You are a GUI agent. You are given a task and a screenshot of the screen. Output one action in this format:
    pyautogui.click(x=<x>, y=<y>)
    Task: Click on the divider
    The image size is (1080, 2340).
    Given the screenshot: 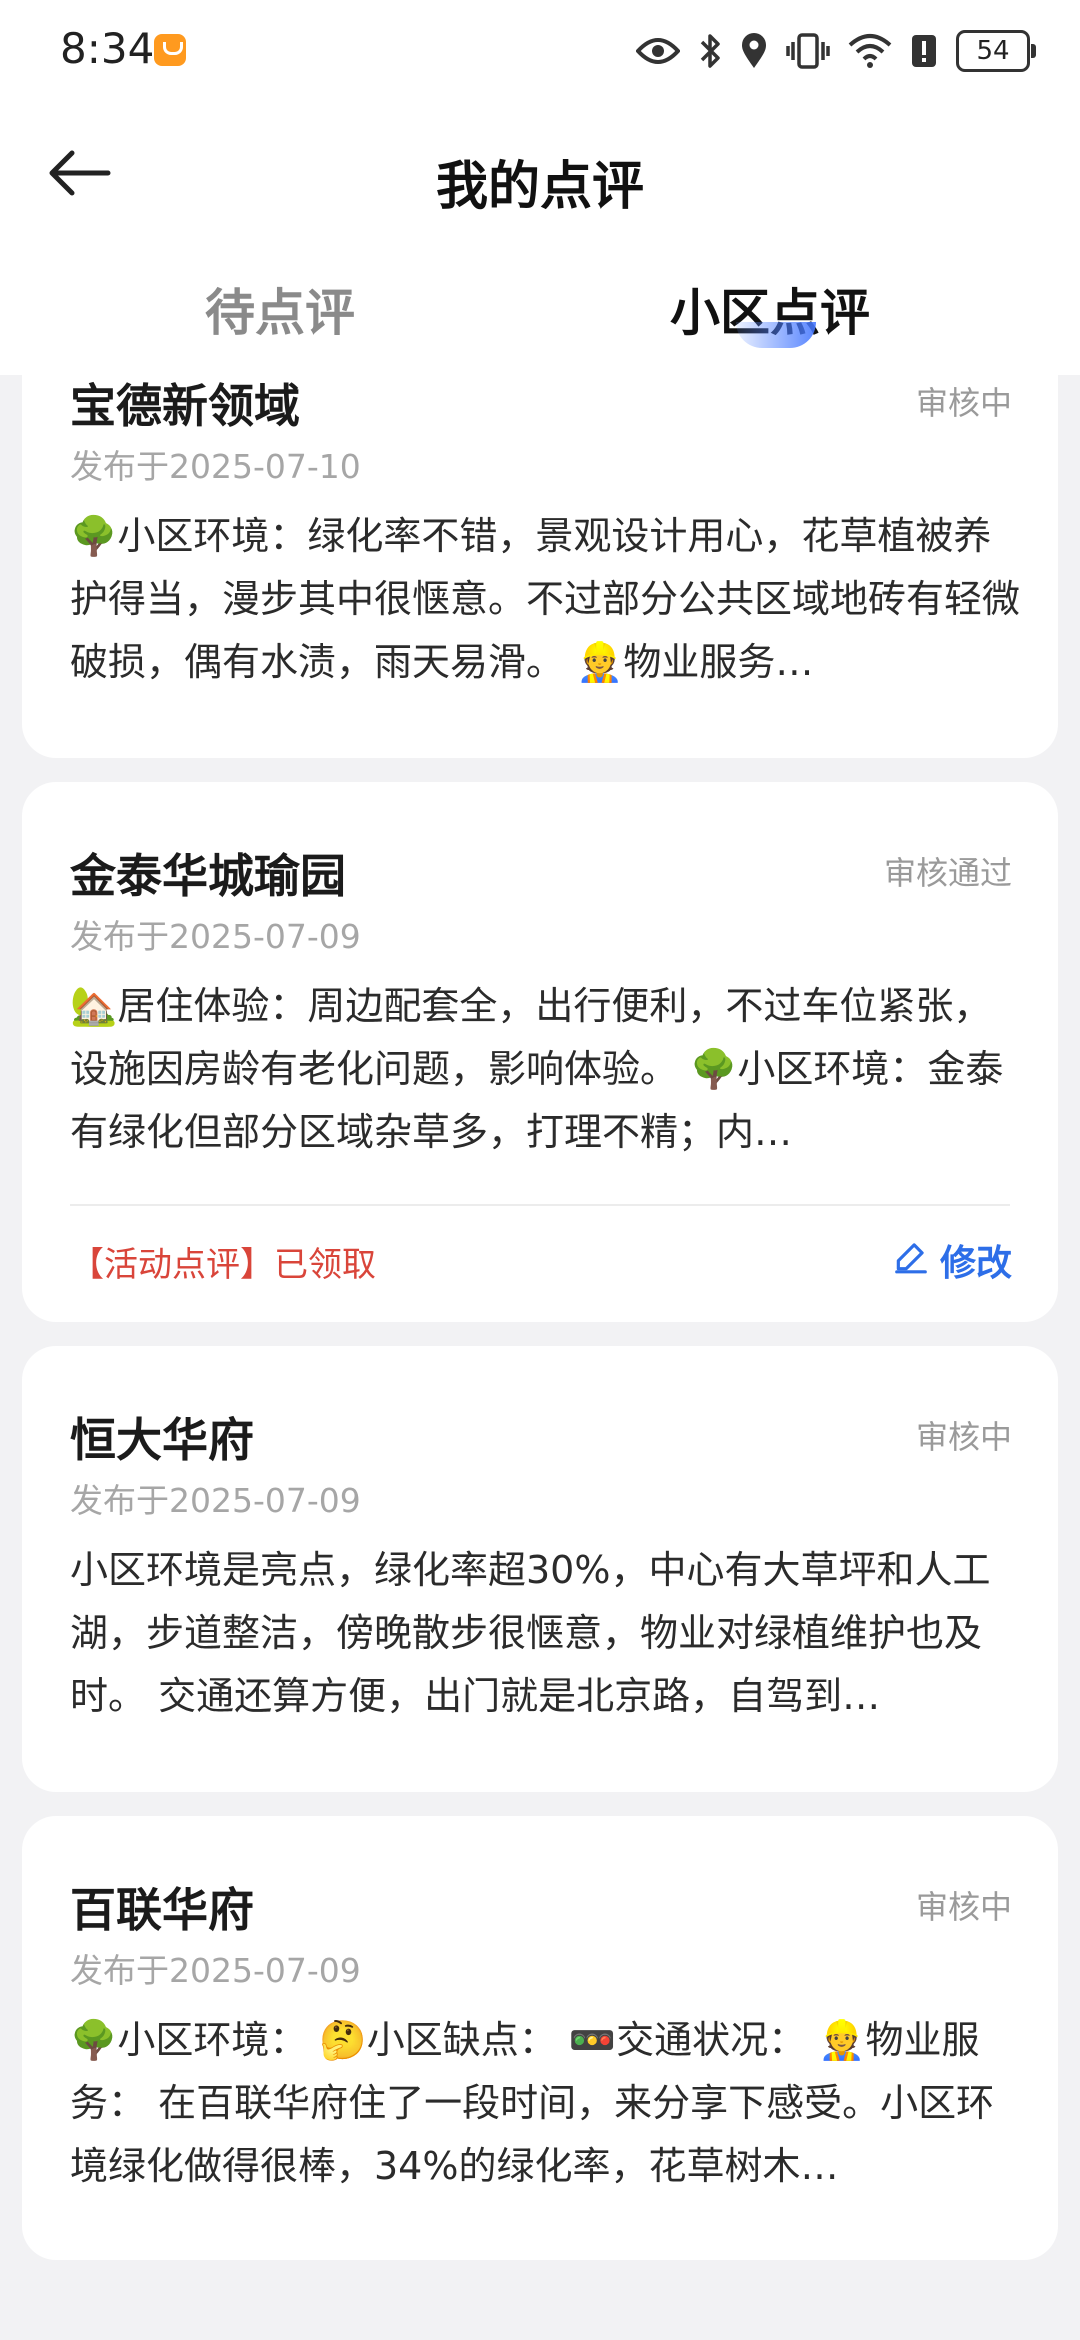 What is the action you would take?
    pyautogui.click(x=540, y=1205)
    